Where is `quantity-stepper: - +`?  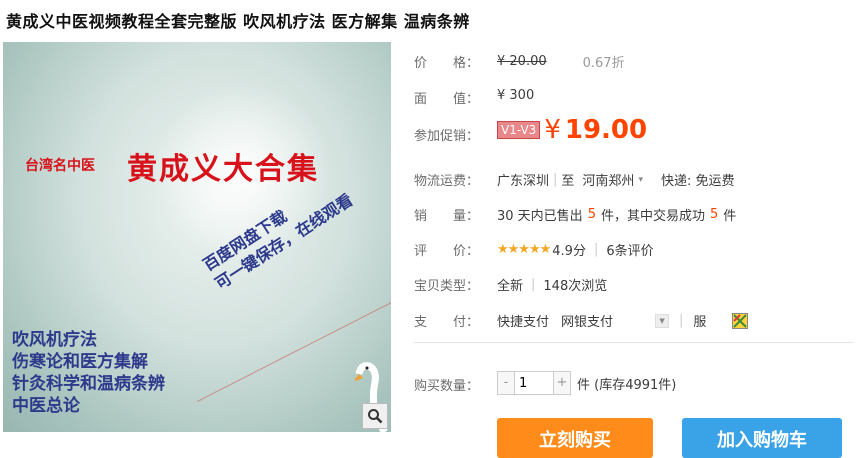
quantity-stepper: - + is located at coordinates (534, 383).